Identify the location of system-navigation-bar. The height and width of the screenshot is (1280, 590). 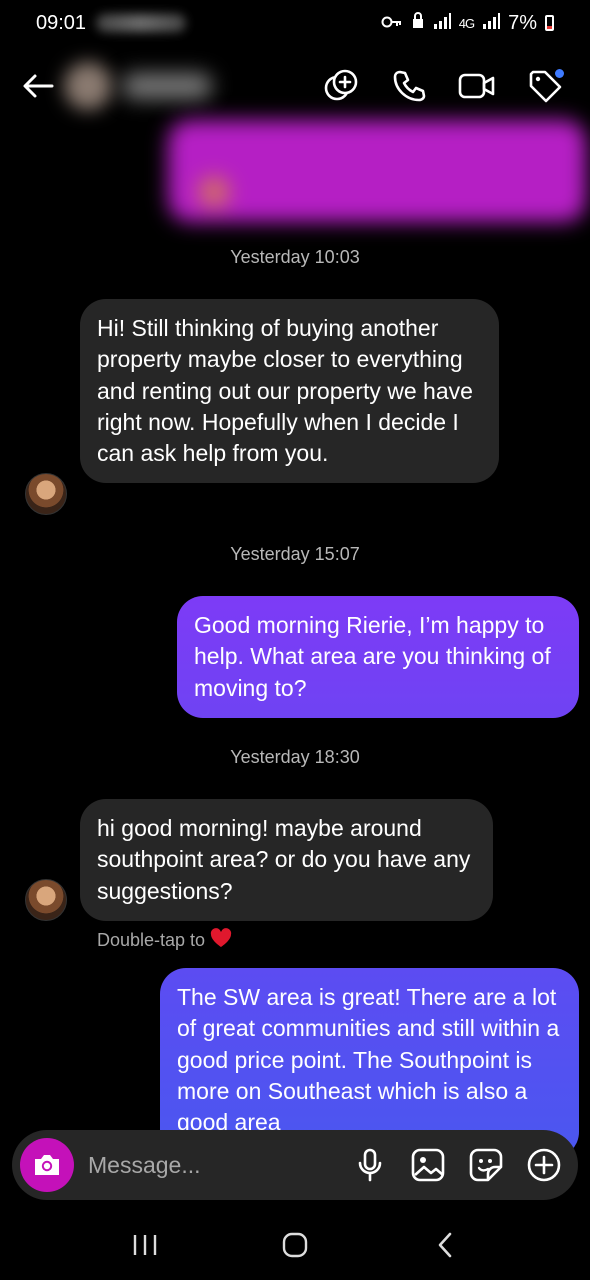
(295, 1245).